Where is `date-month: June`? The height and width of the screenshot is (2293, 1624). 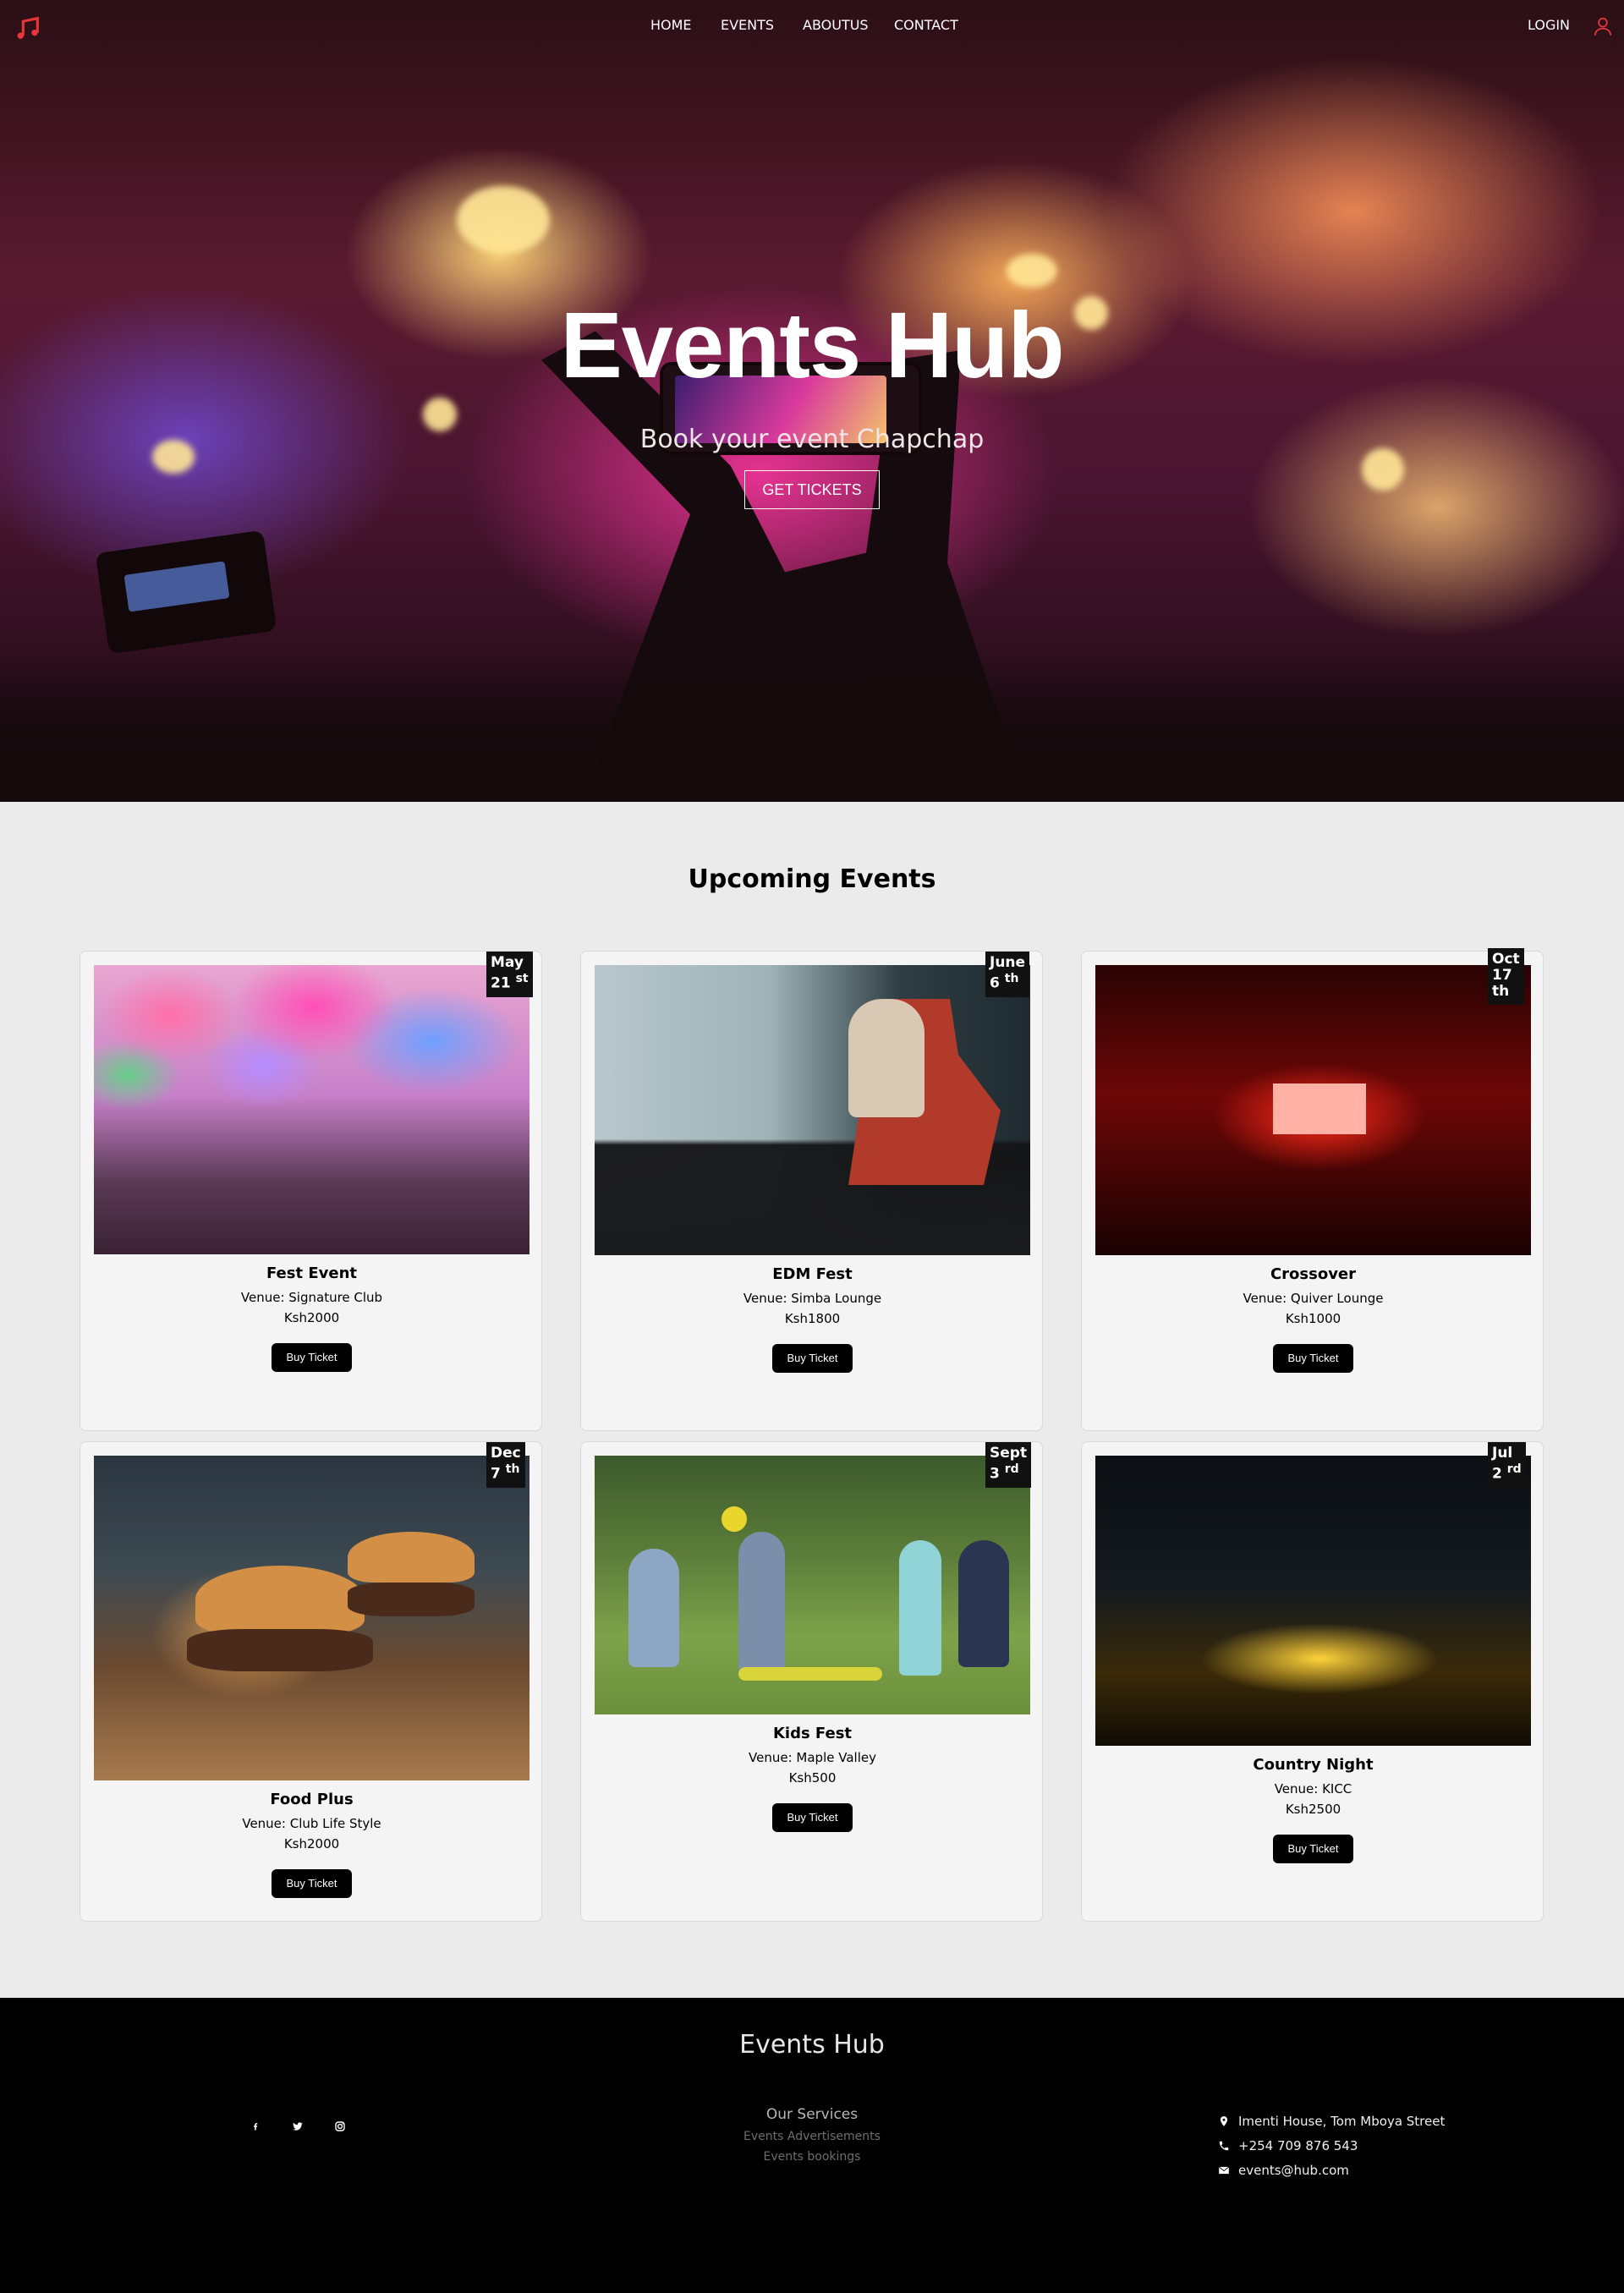
date-month: June is located at coordinates (1008, 962).